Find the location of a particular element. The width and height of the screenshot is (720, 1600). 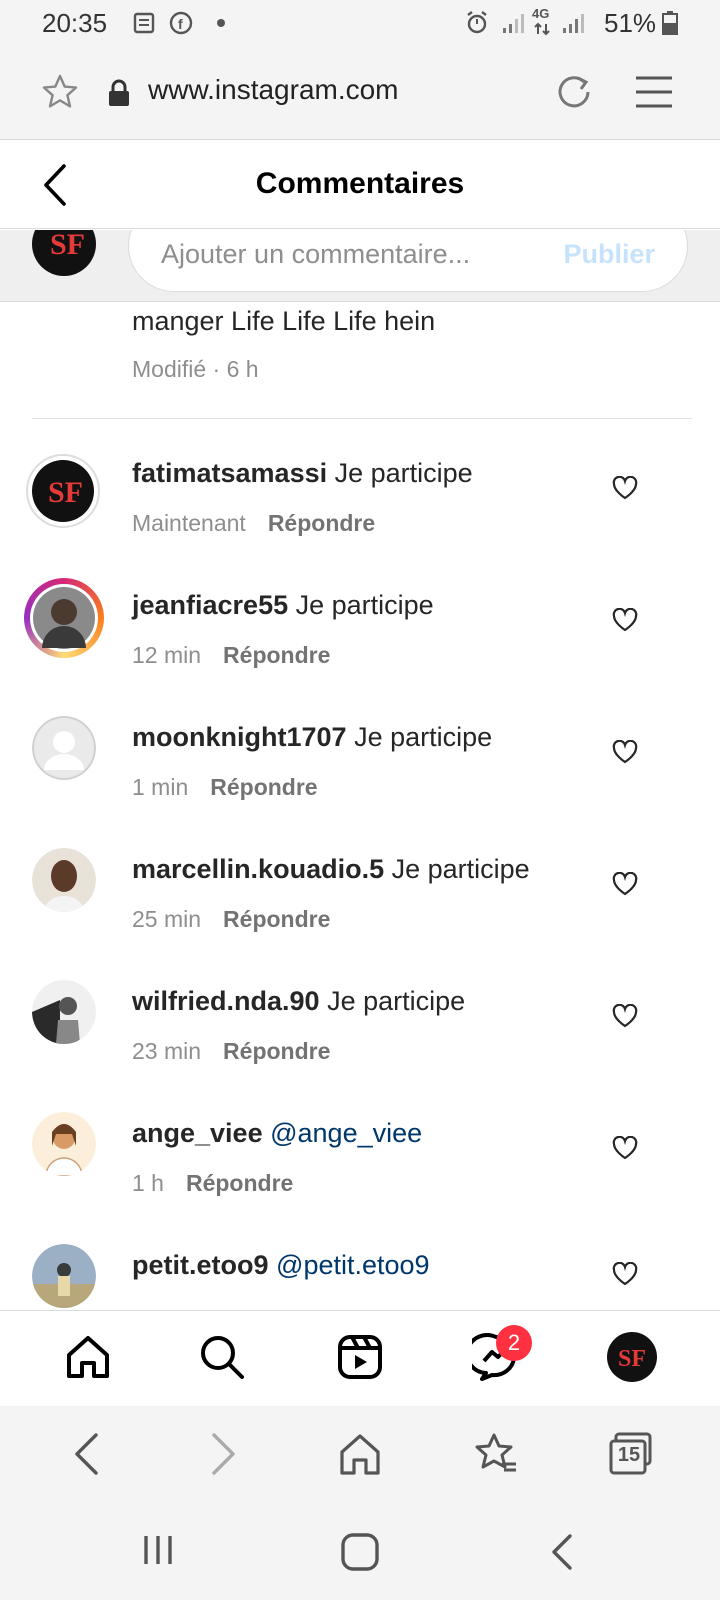

comment-line: petit.etoo9 @petit.etoo9 is located at coordinates (281, 1265).